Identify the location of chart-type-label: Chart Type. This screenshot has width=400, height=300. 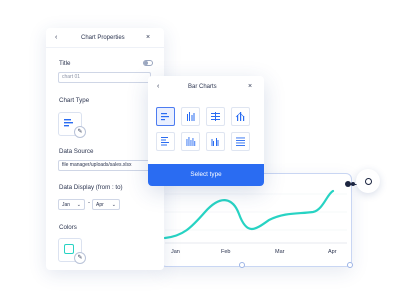
(74, 100).